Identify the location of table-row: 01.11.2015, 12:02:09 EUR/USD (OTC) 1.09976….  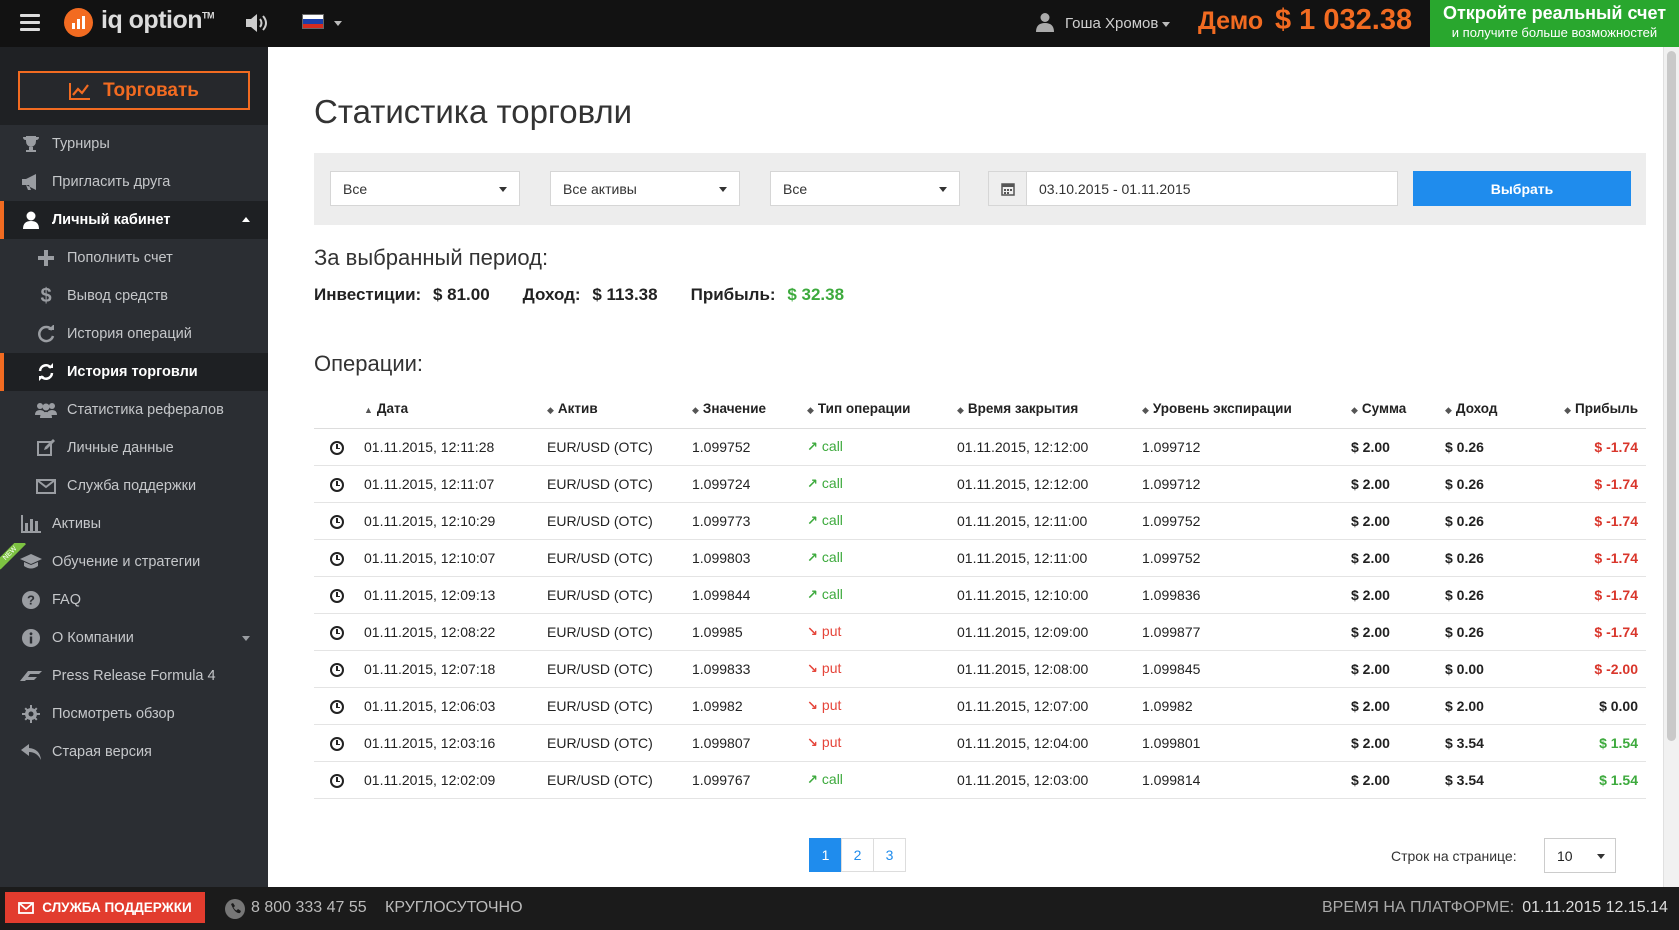
(980, 780).